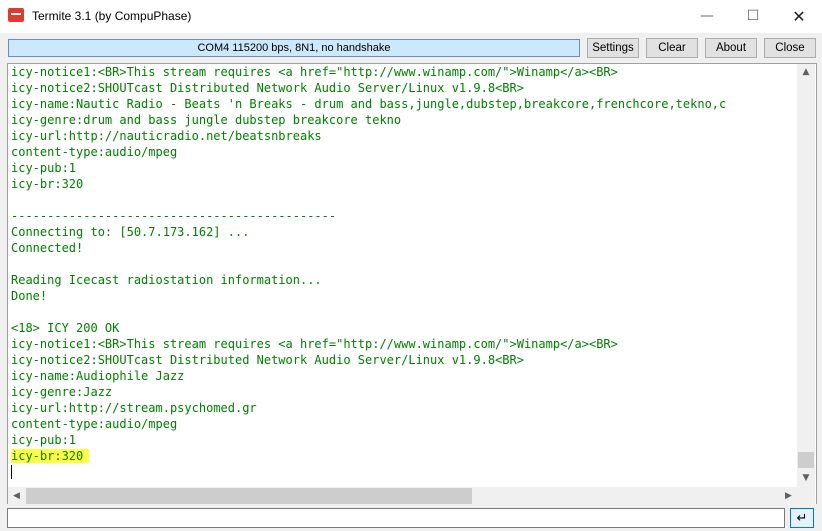  I want to click on window-close-button: ✕, so click(799, 16).